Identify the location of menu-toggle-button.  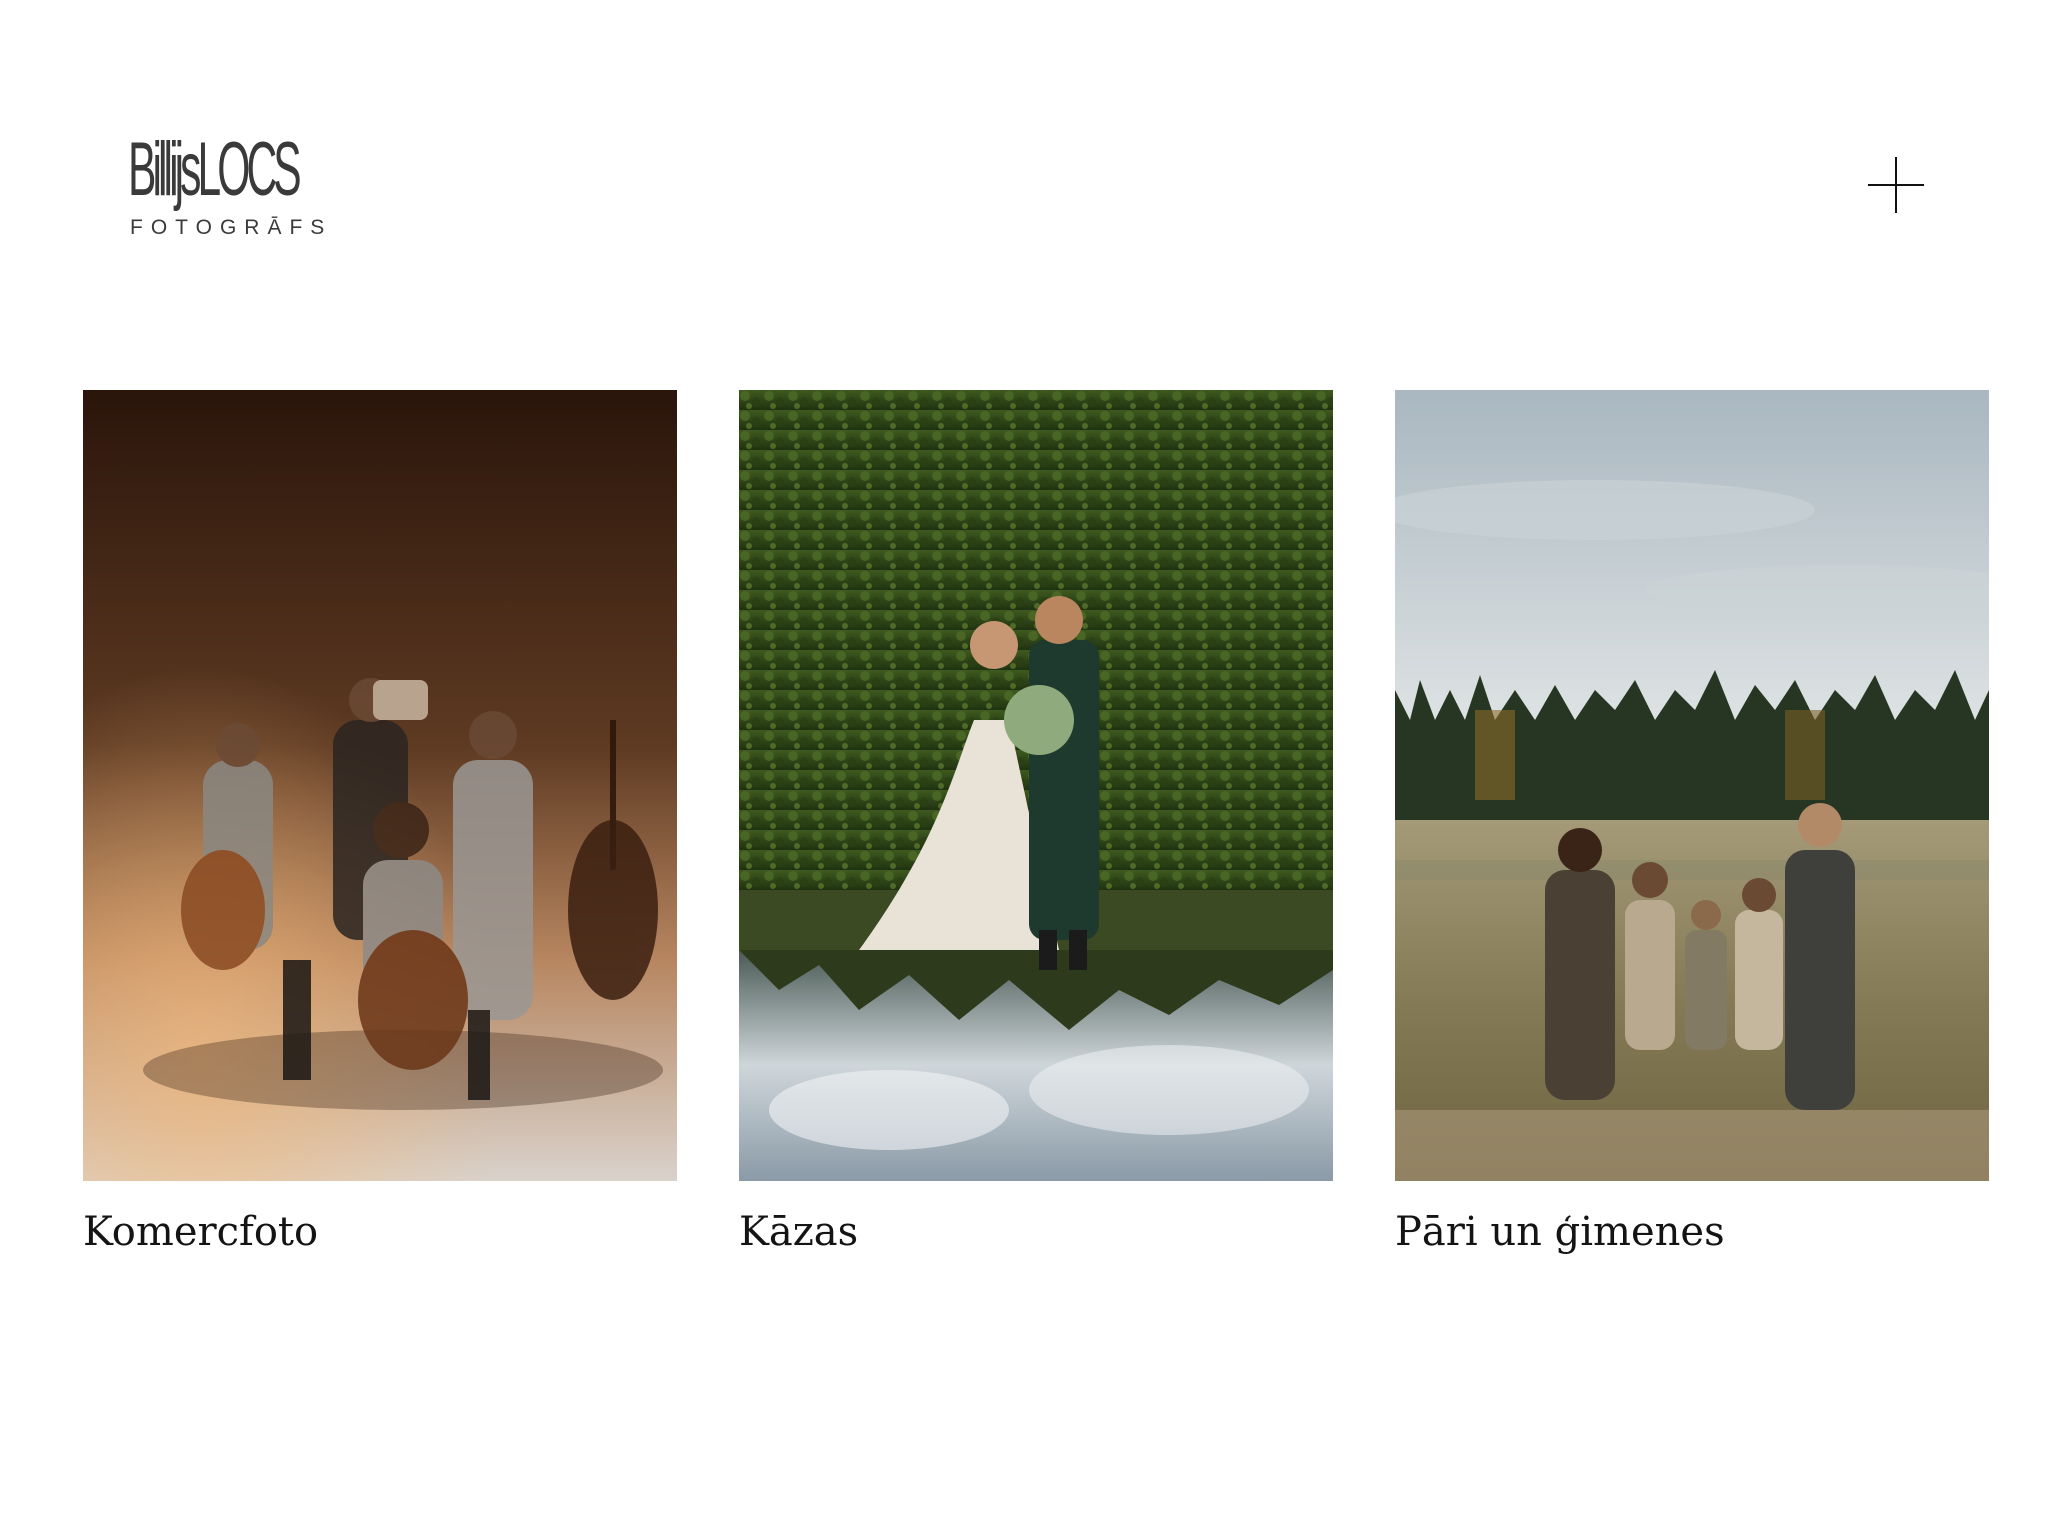
(1896, 185).